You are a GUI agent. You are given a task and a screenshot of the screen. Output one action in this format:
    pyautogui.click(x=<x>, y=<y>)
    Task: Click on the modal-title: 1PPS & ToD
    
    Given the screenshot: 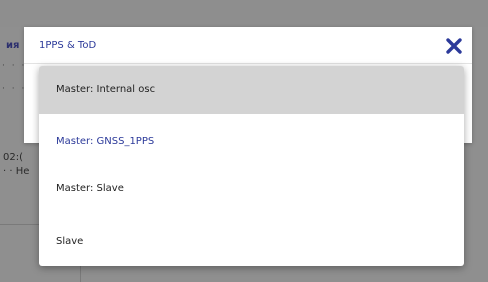 What is the action you would take?
    pyautogui.click(x=68, y=45)
    